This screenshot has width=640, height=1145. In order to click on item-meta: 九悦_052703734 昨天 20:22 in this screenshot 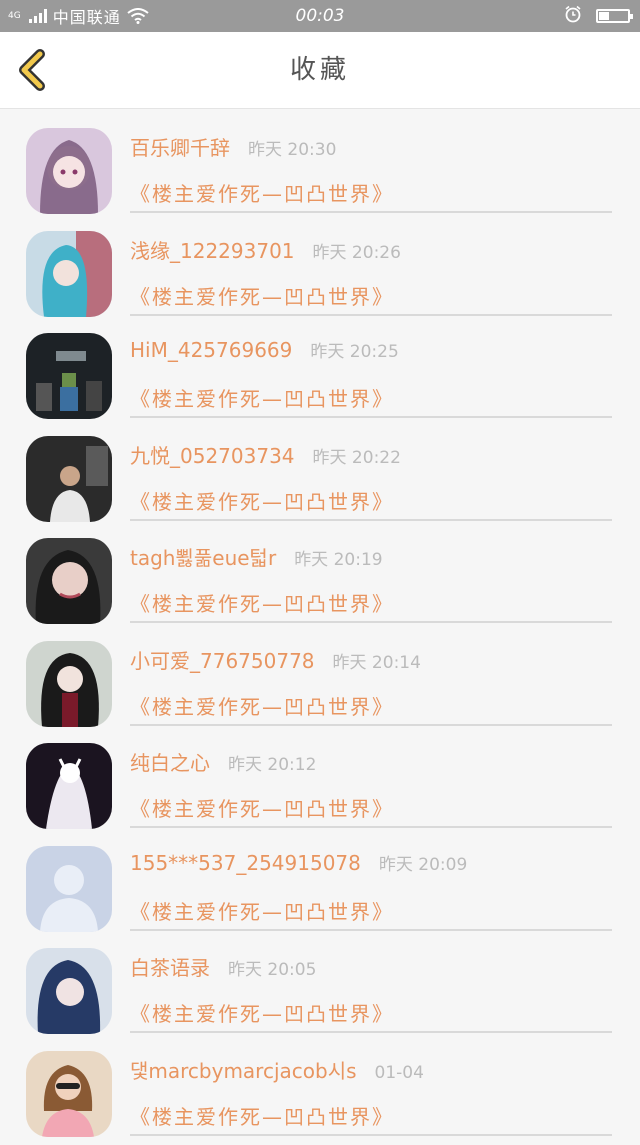, I will do `click(265, 455)`.